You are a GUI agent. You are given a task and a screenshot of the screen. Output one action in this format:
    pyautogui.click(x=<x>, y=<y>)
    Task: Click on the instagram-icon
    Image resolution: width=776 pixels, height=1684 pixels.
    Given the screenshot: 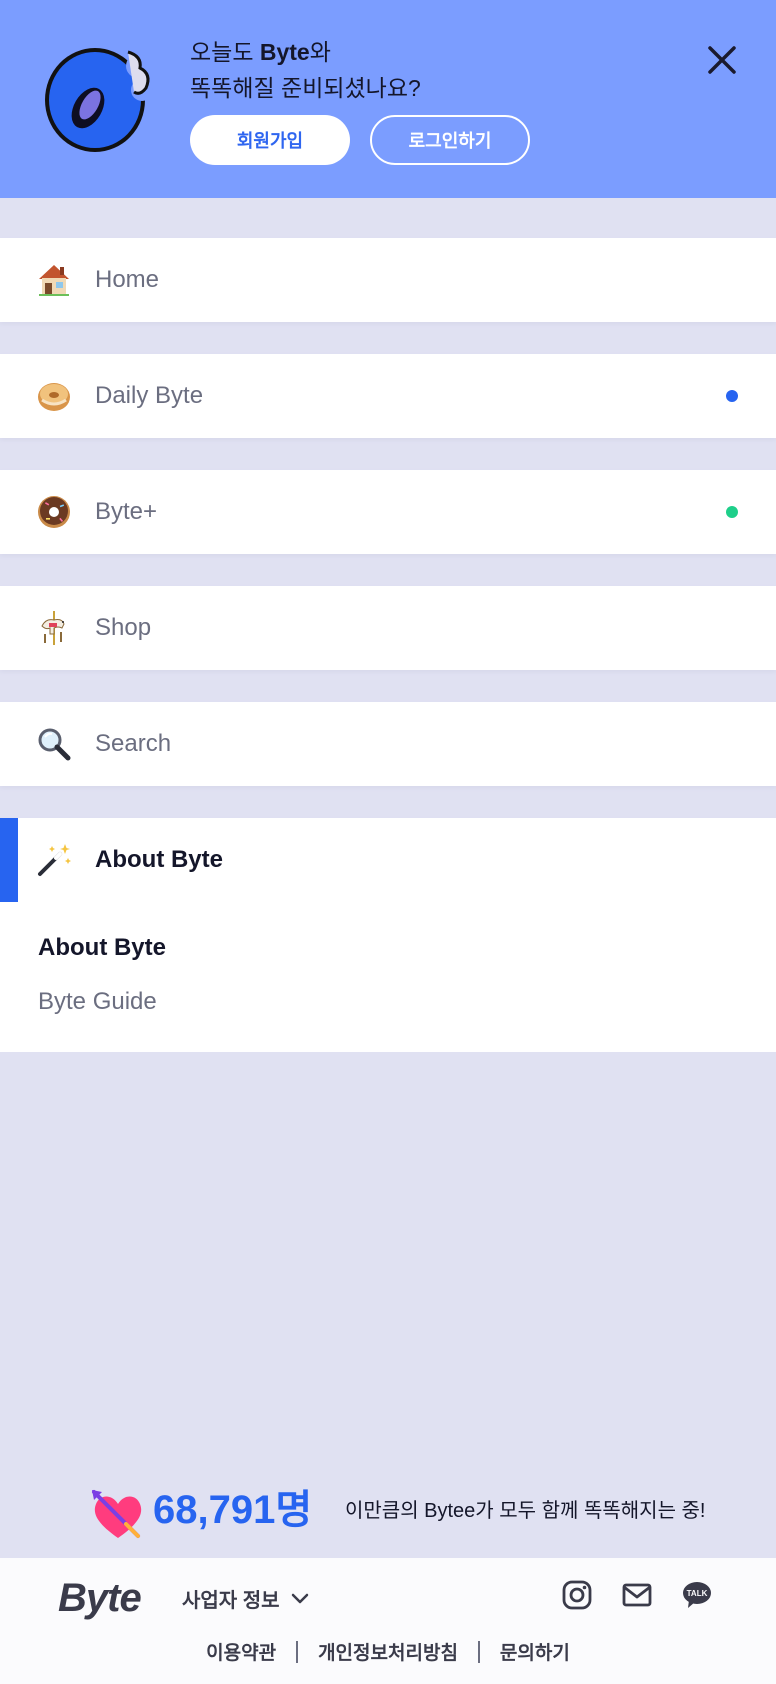 What is the action you would take?
    pyautogui.click(x=577, y=1595)
    